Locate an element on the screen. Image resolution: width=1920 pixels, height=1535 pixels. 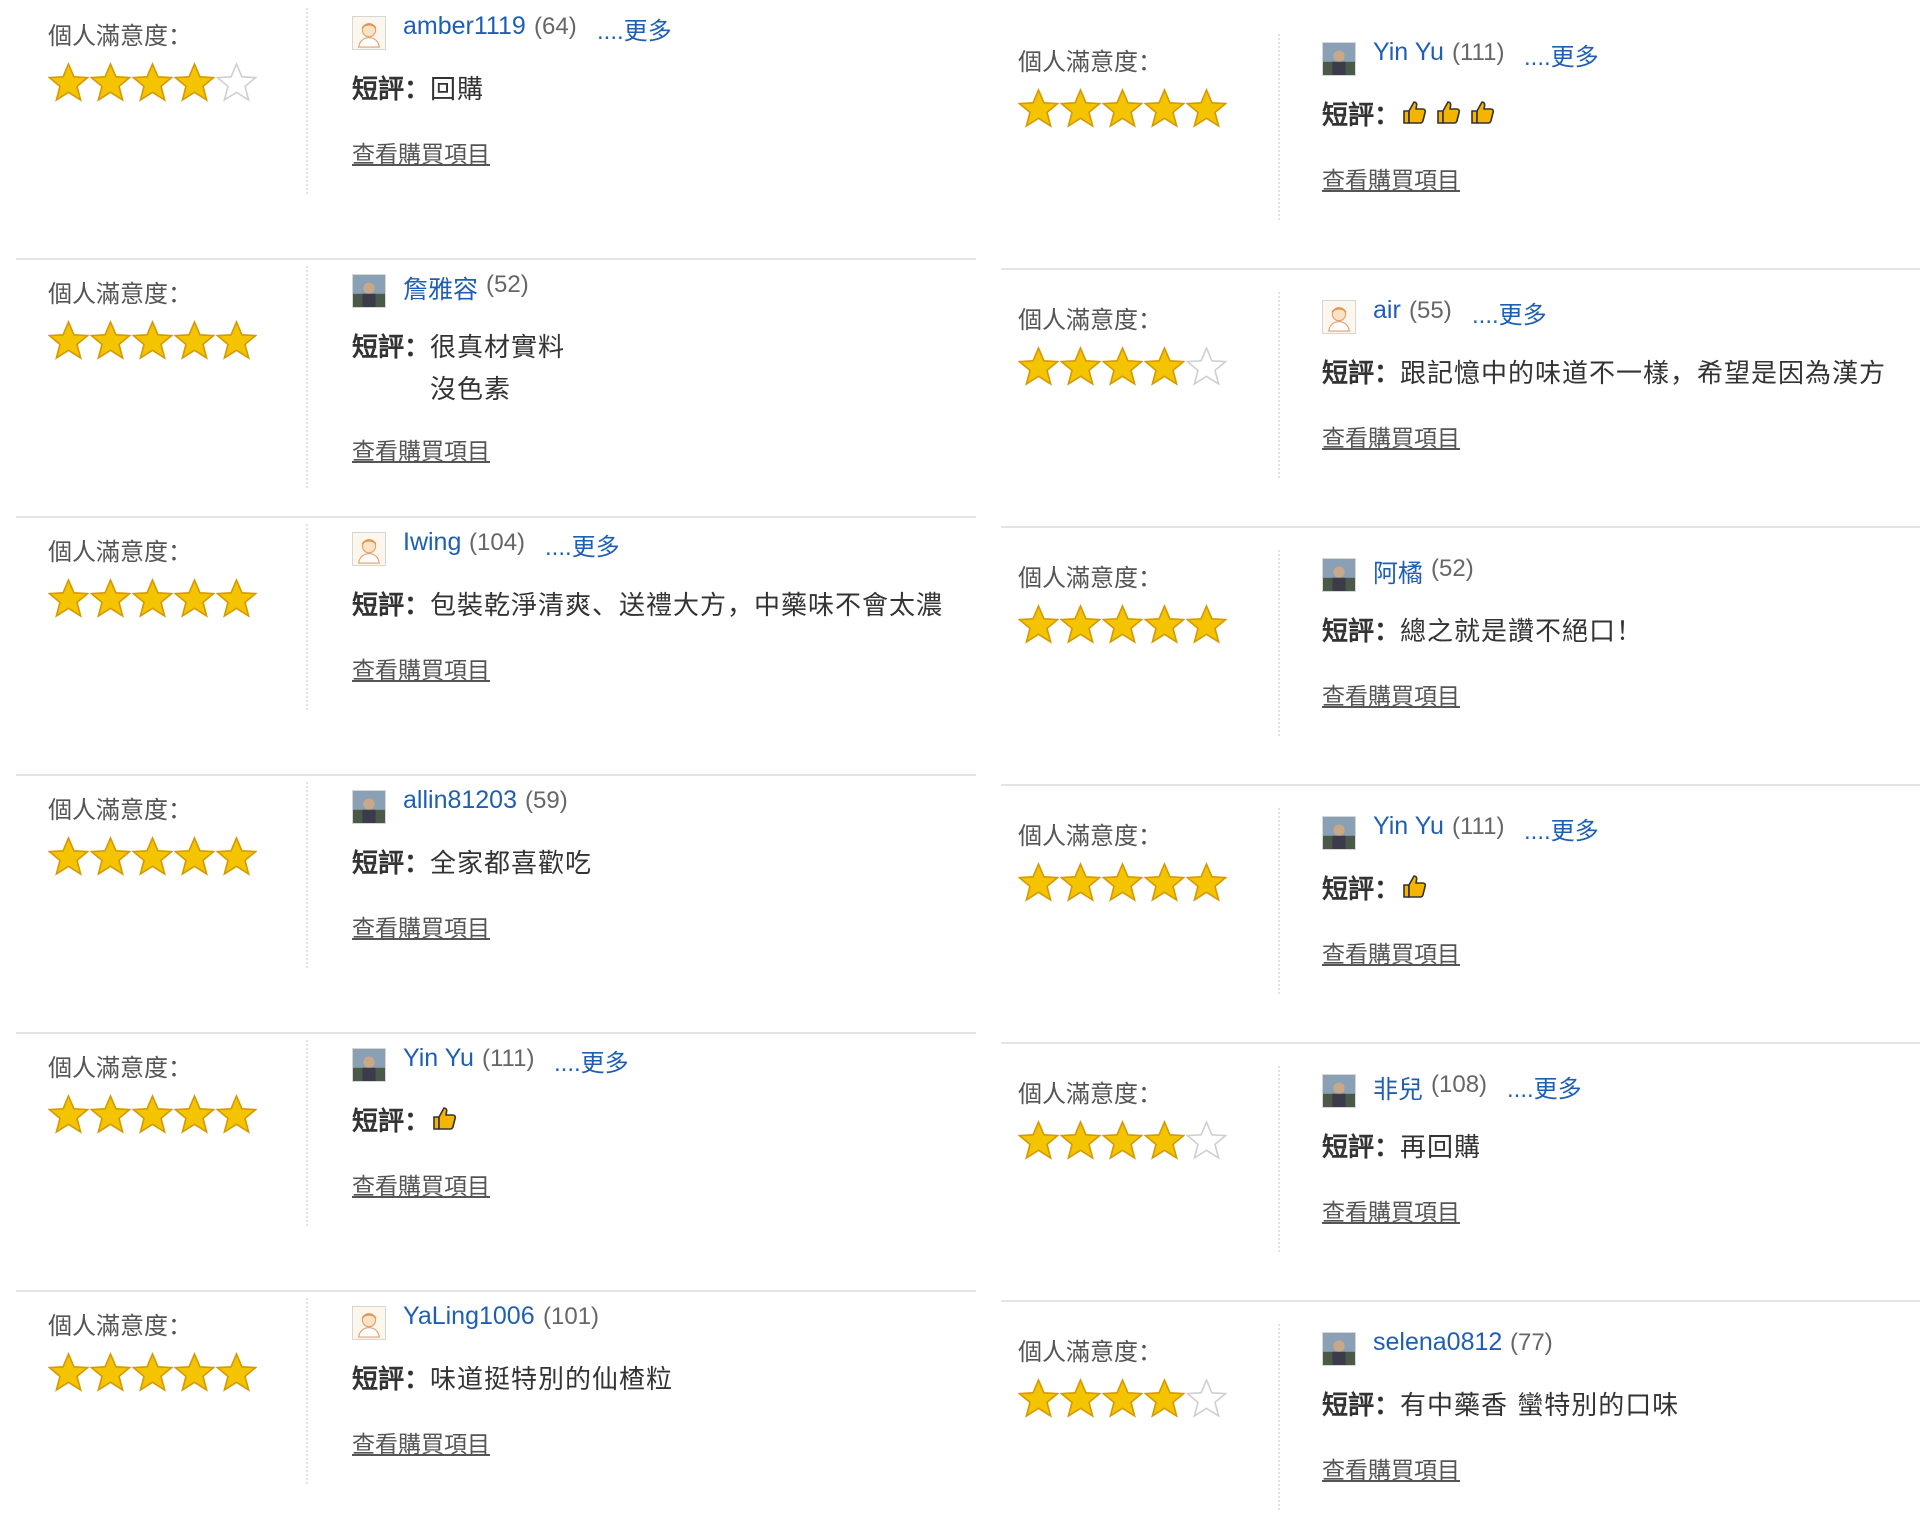
comment-text-line2: 沒色素 is located at coordinates (471, 390).